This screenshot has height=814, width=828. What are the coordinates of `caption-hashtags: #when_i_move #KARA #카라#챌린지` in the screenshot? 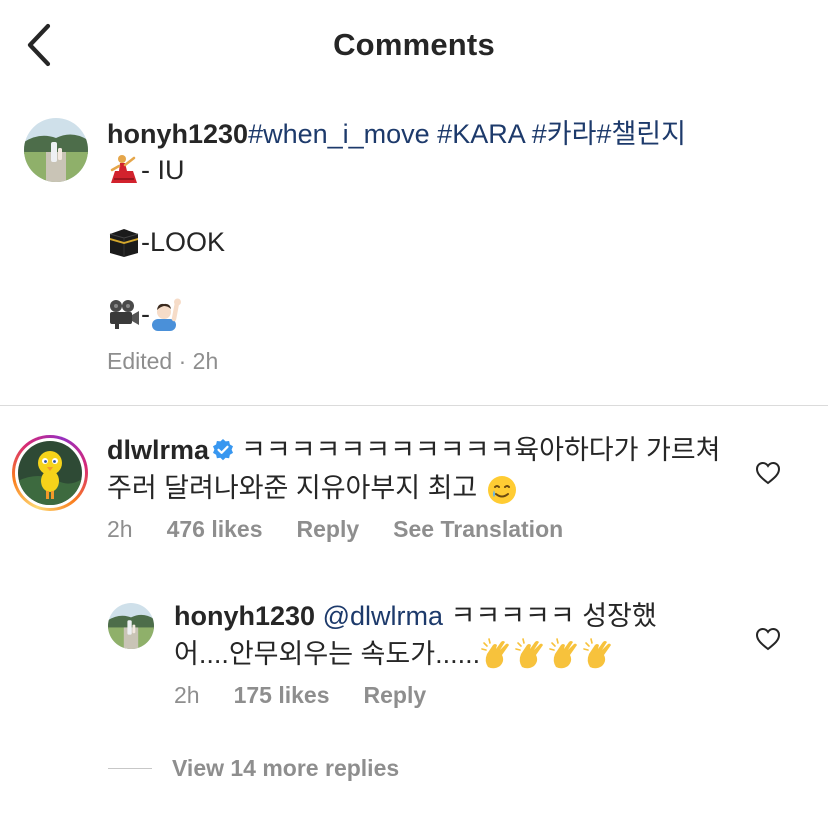 It's located at (467, 134).